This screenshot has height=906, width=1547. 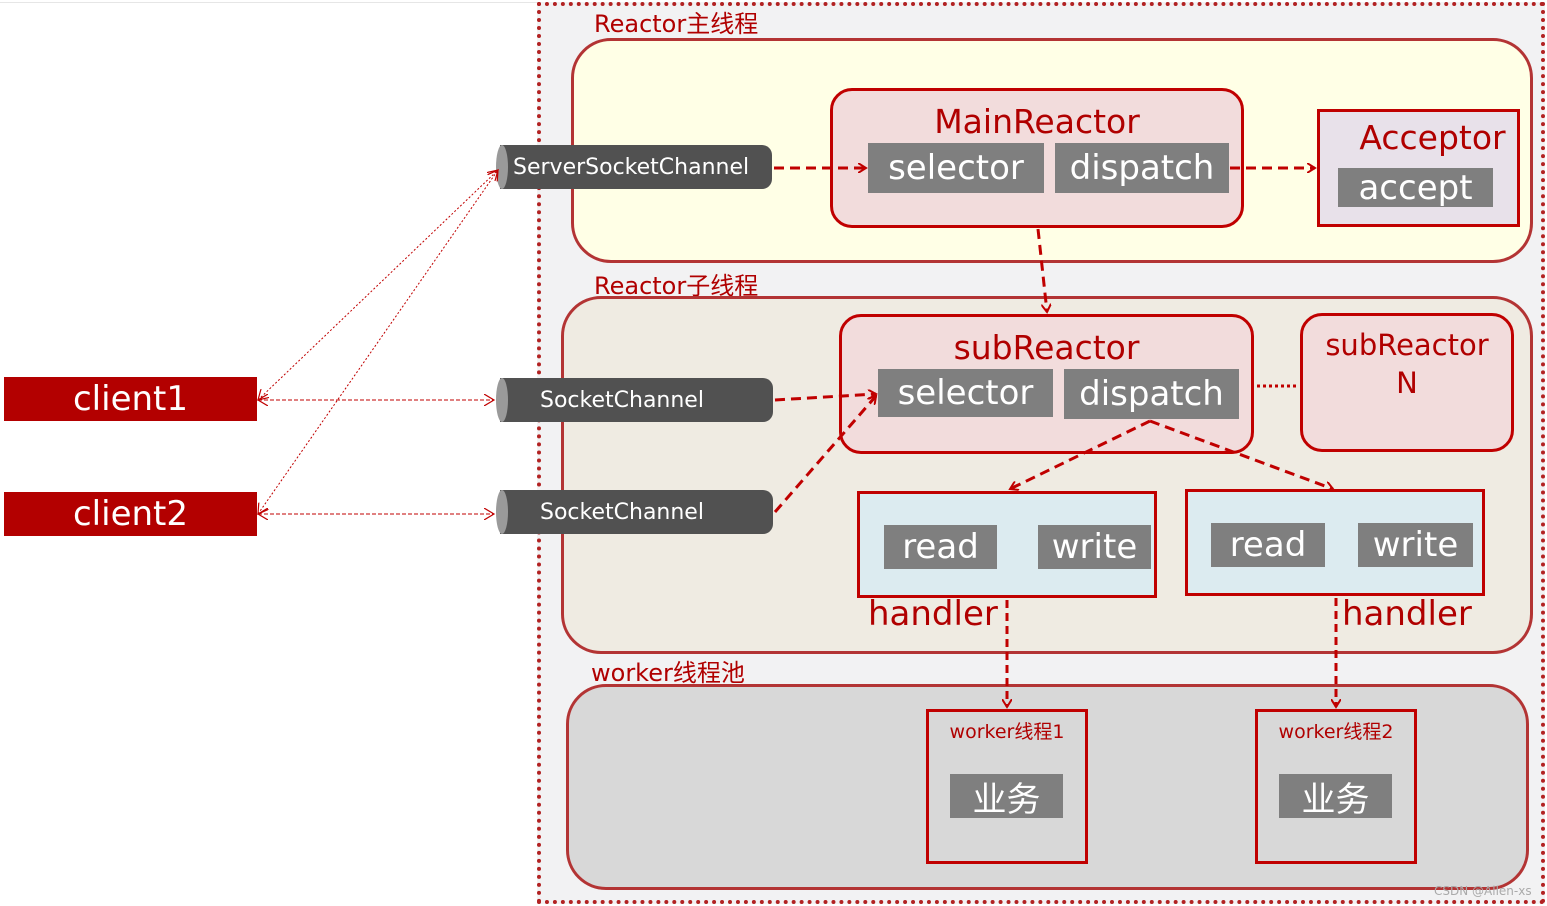 What do you see at coordinates (940, 547) in the screenshot?
I see `handler-1-read: read` at bounding box center [940, 547].